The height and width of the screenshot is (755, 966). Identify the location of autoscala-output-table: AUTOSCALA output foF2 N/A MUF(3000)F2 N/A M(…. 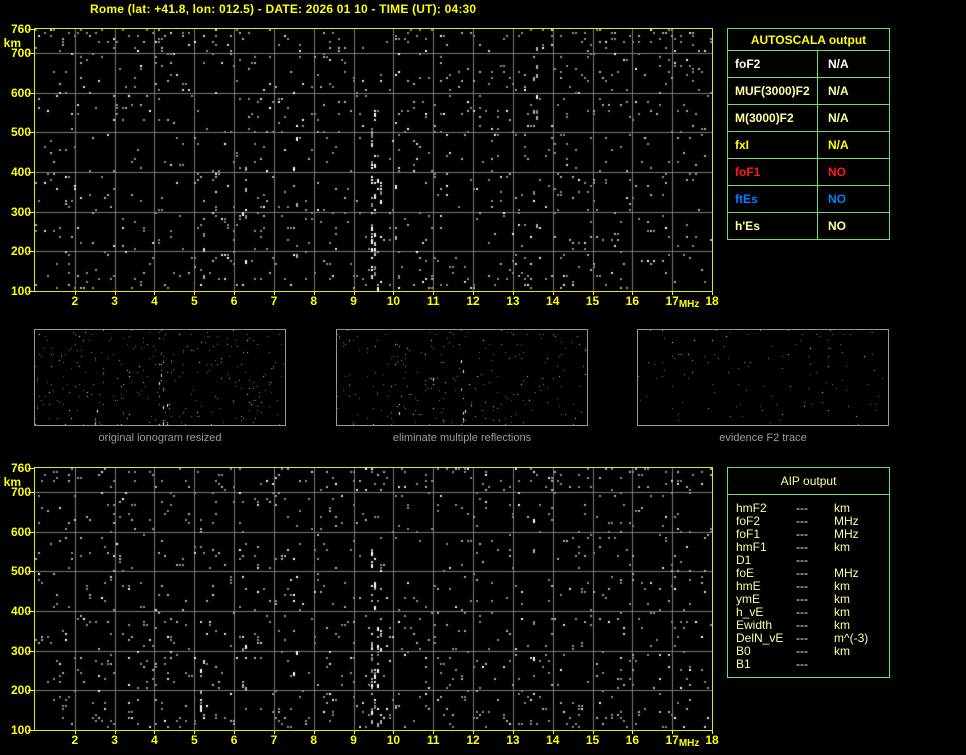
(808, 134).